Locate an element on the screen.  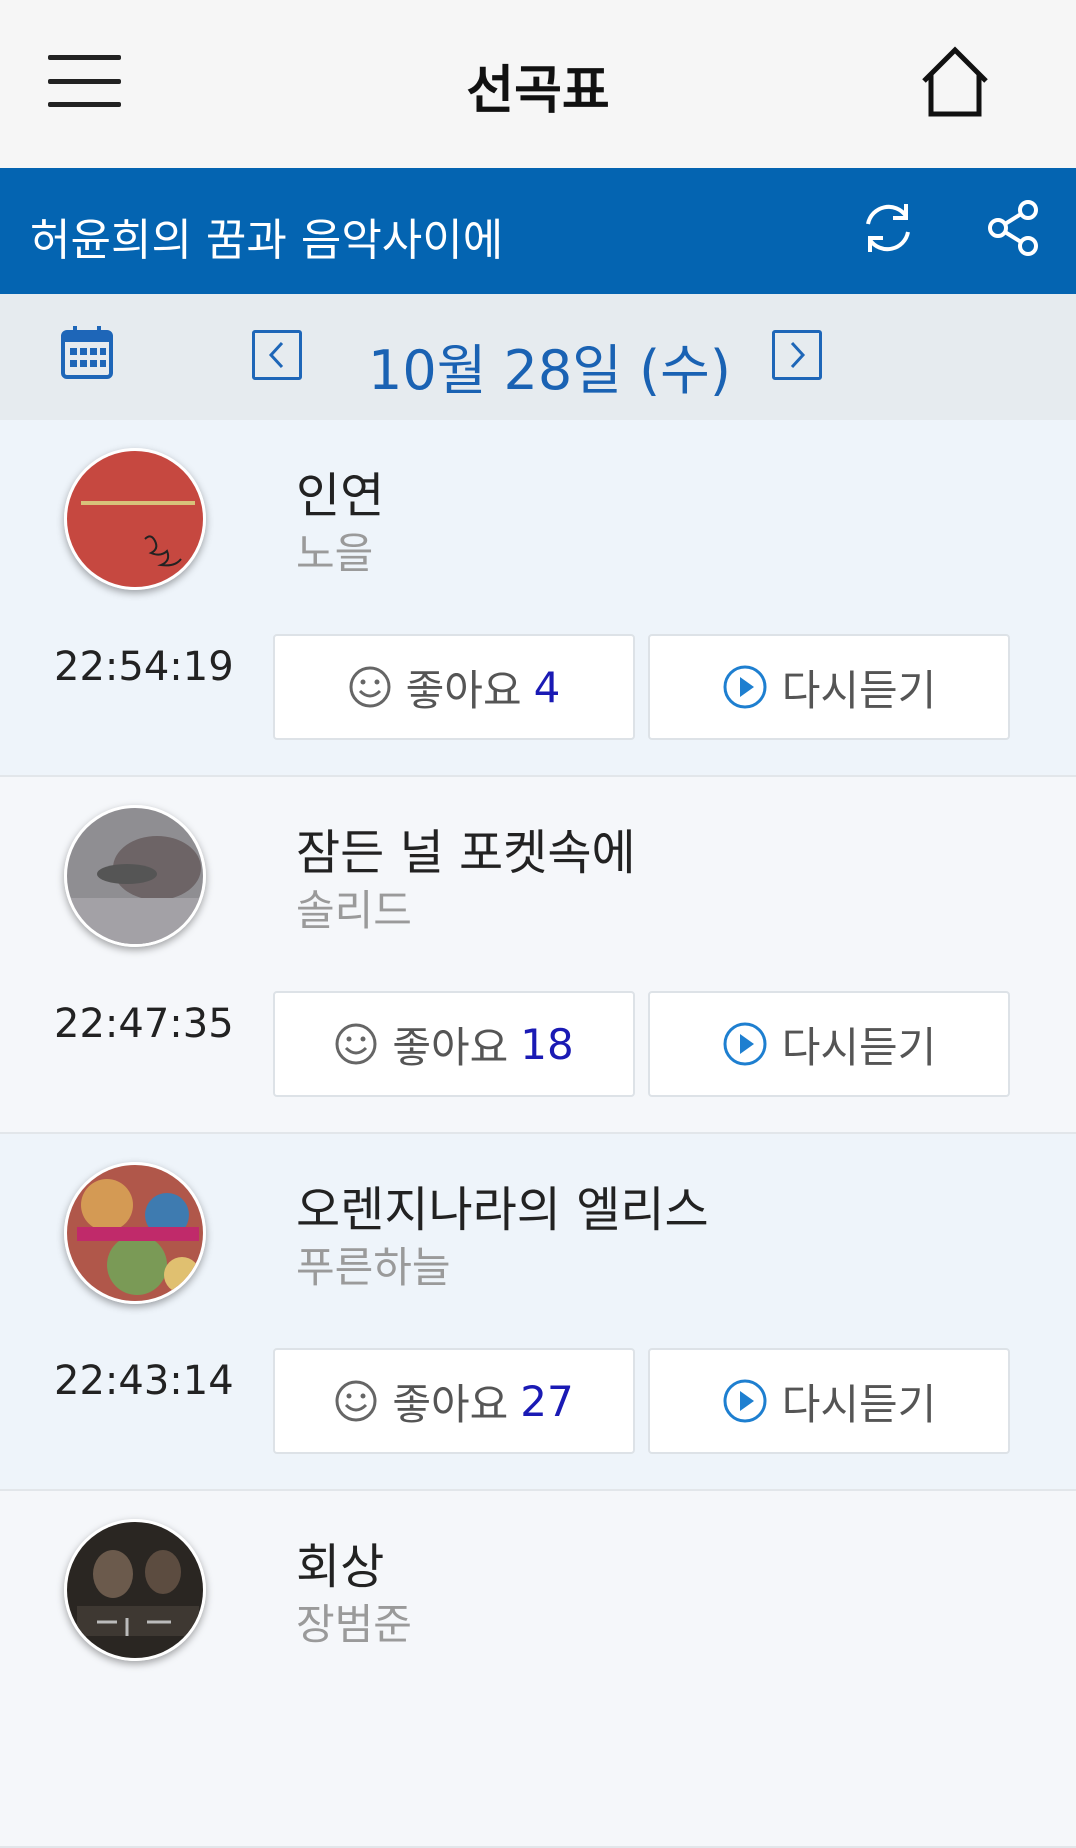
share-icon is located at coordinates (1014, 228).